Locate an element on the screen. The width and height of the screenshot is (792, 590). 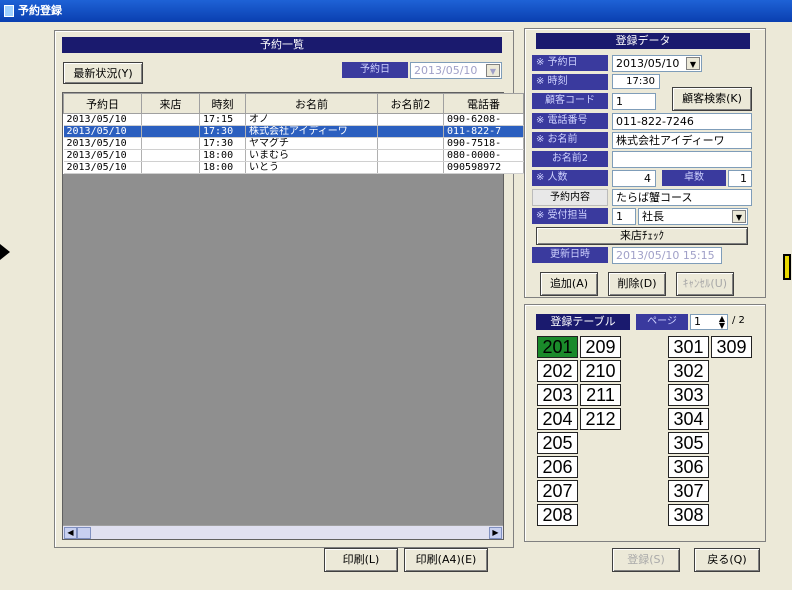
scroll-thumb is located at coordinates (84, 533).